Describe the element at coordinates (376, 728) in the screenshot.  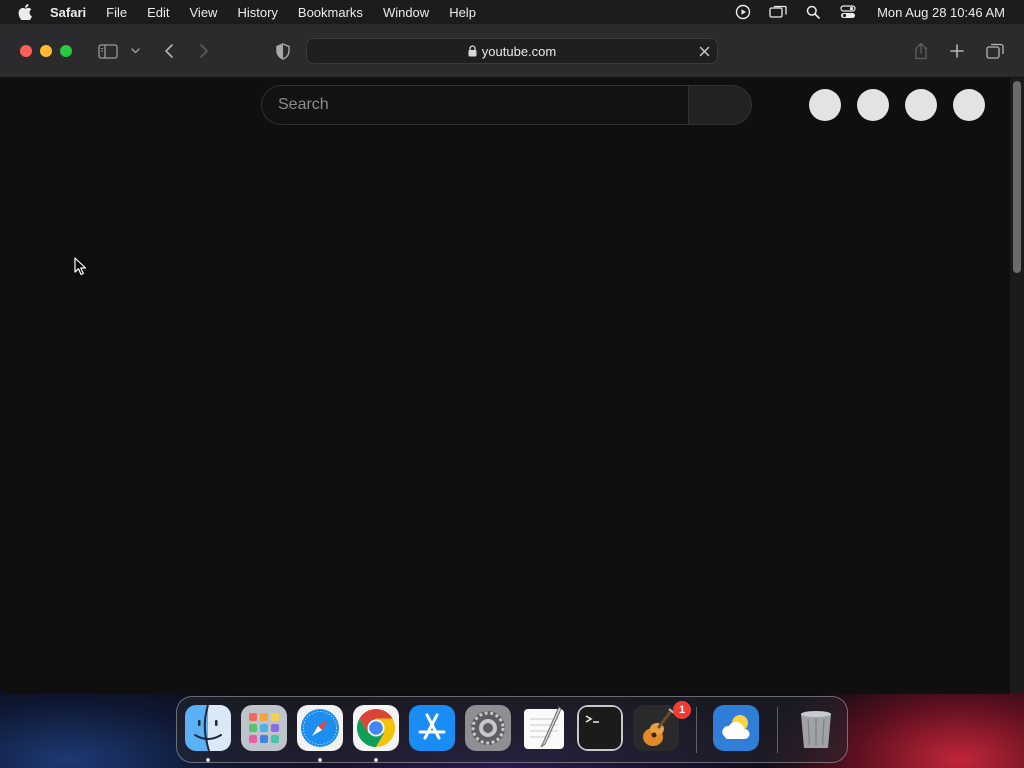
I see `chrome-icon` at that location.